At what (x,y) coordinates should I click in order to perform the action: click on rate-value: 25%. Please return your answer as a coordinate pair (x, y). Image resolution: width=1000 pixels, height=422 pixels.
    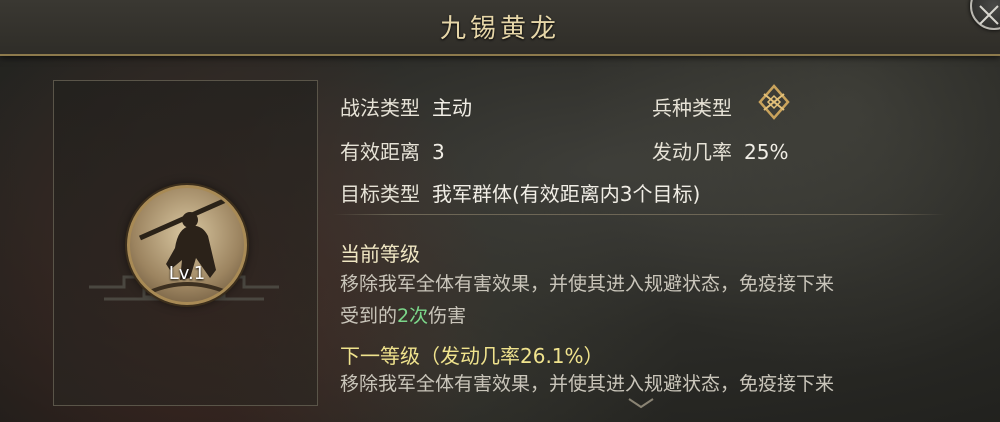
    Looking at the image, I should click on (766, 152).